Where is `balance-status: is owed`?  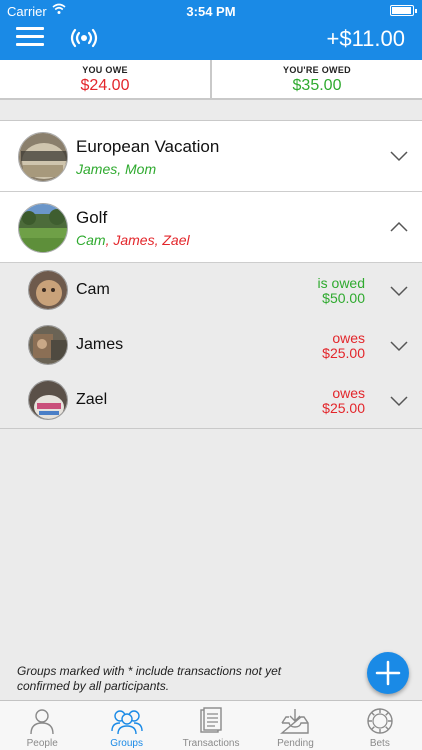 balance-status: is owed is located at coordinates (341, 283).